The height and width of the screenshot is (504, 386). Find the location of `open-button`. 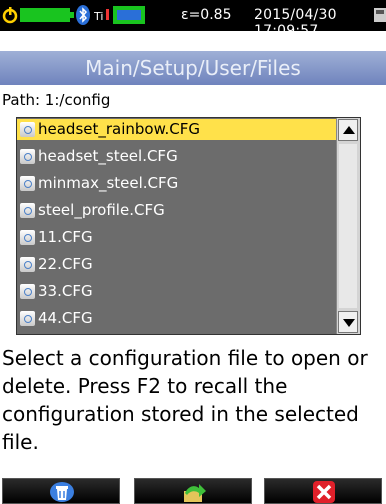

open-button is located at coordinates (193, 491).